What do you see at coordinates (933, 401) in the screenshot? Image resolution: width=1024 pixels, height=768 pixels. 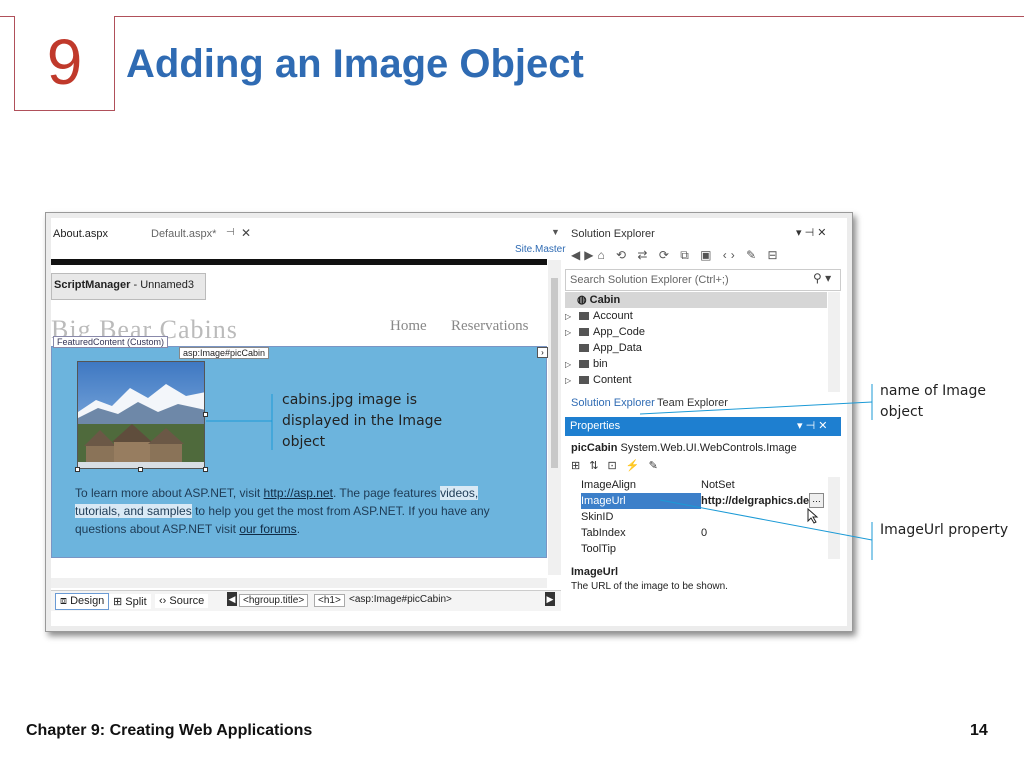 I see `callout-name-of-object: name of Image object` at bounding box center [933, 401].